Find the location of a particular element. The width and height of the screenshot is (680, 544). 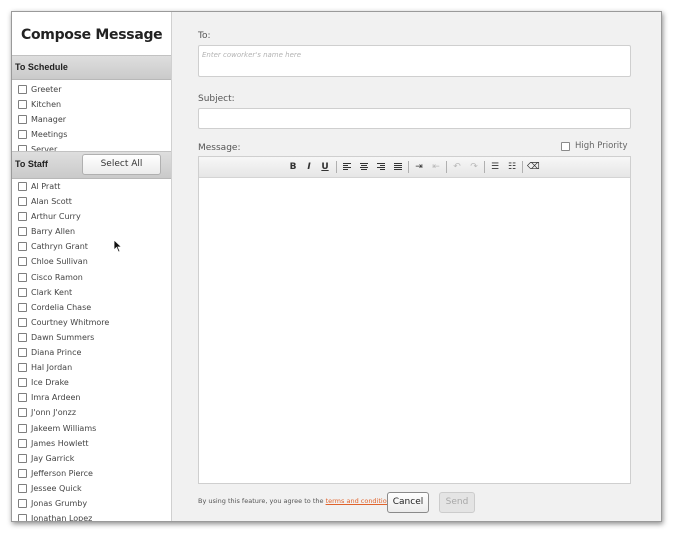

checkbox-list-item: Ice Drake is located at coordinates (91, 382).